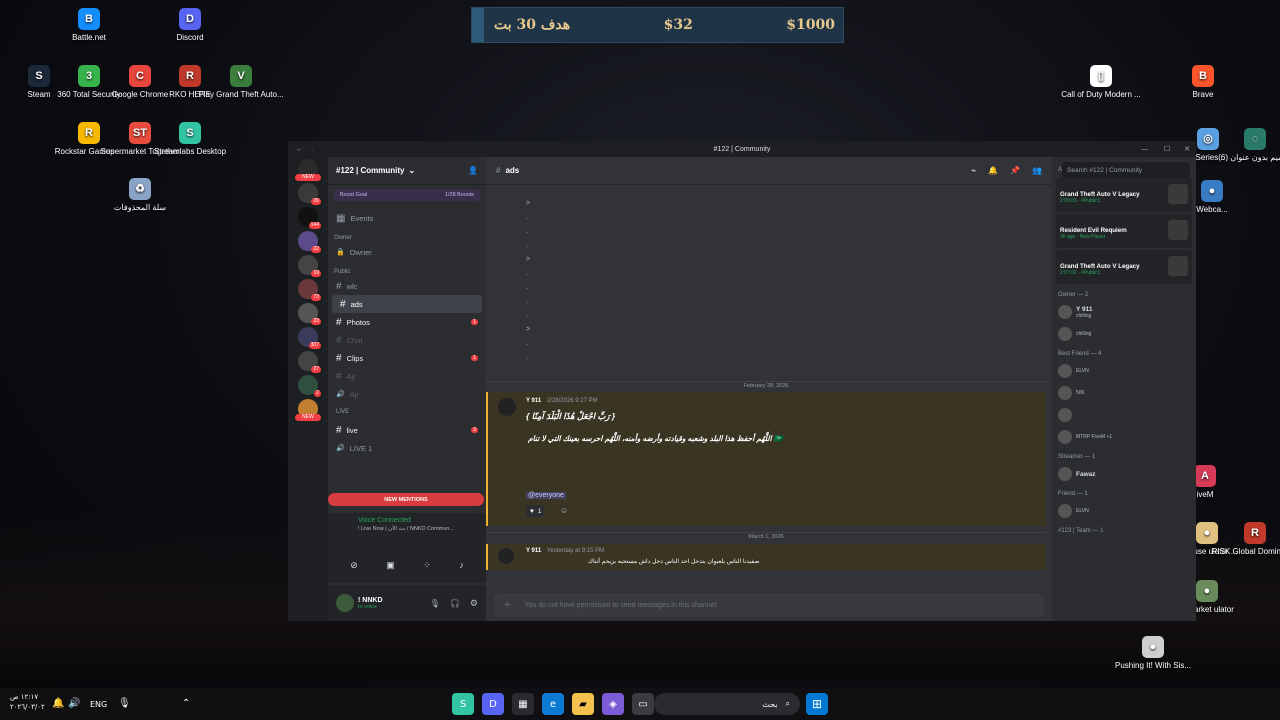 The height and width of the screenshot is (720, 1280). Describe the element at coordinates (407, 195) in the screenshot. I see `boost-goal-bar: Boost Goal 1/28 Boosts` at that location.